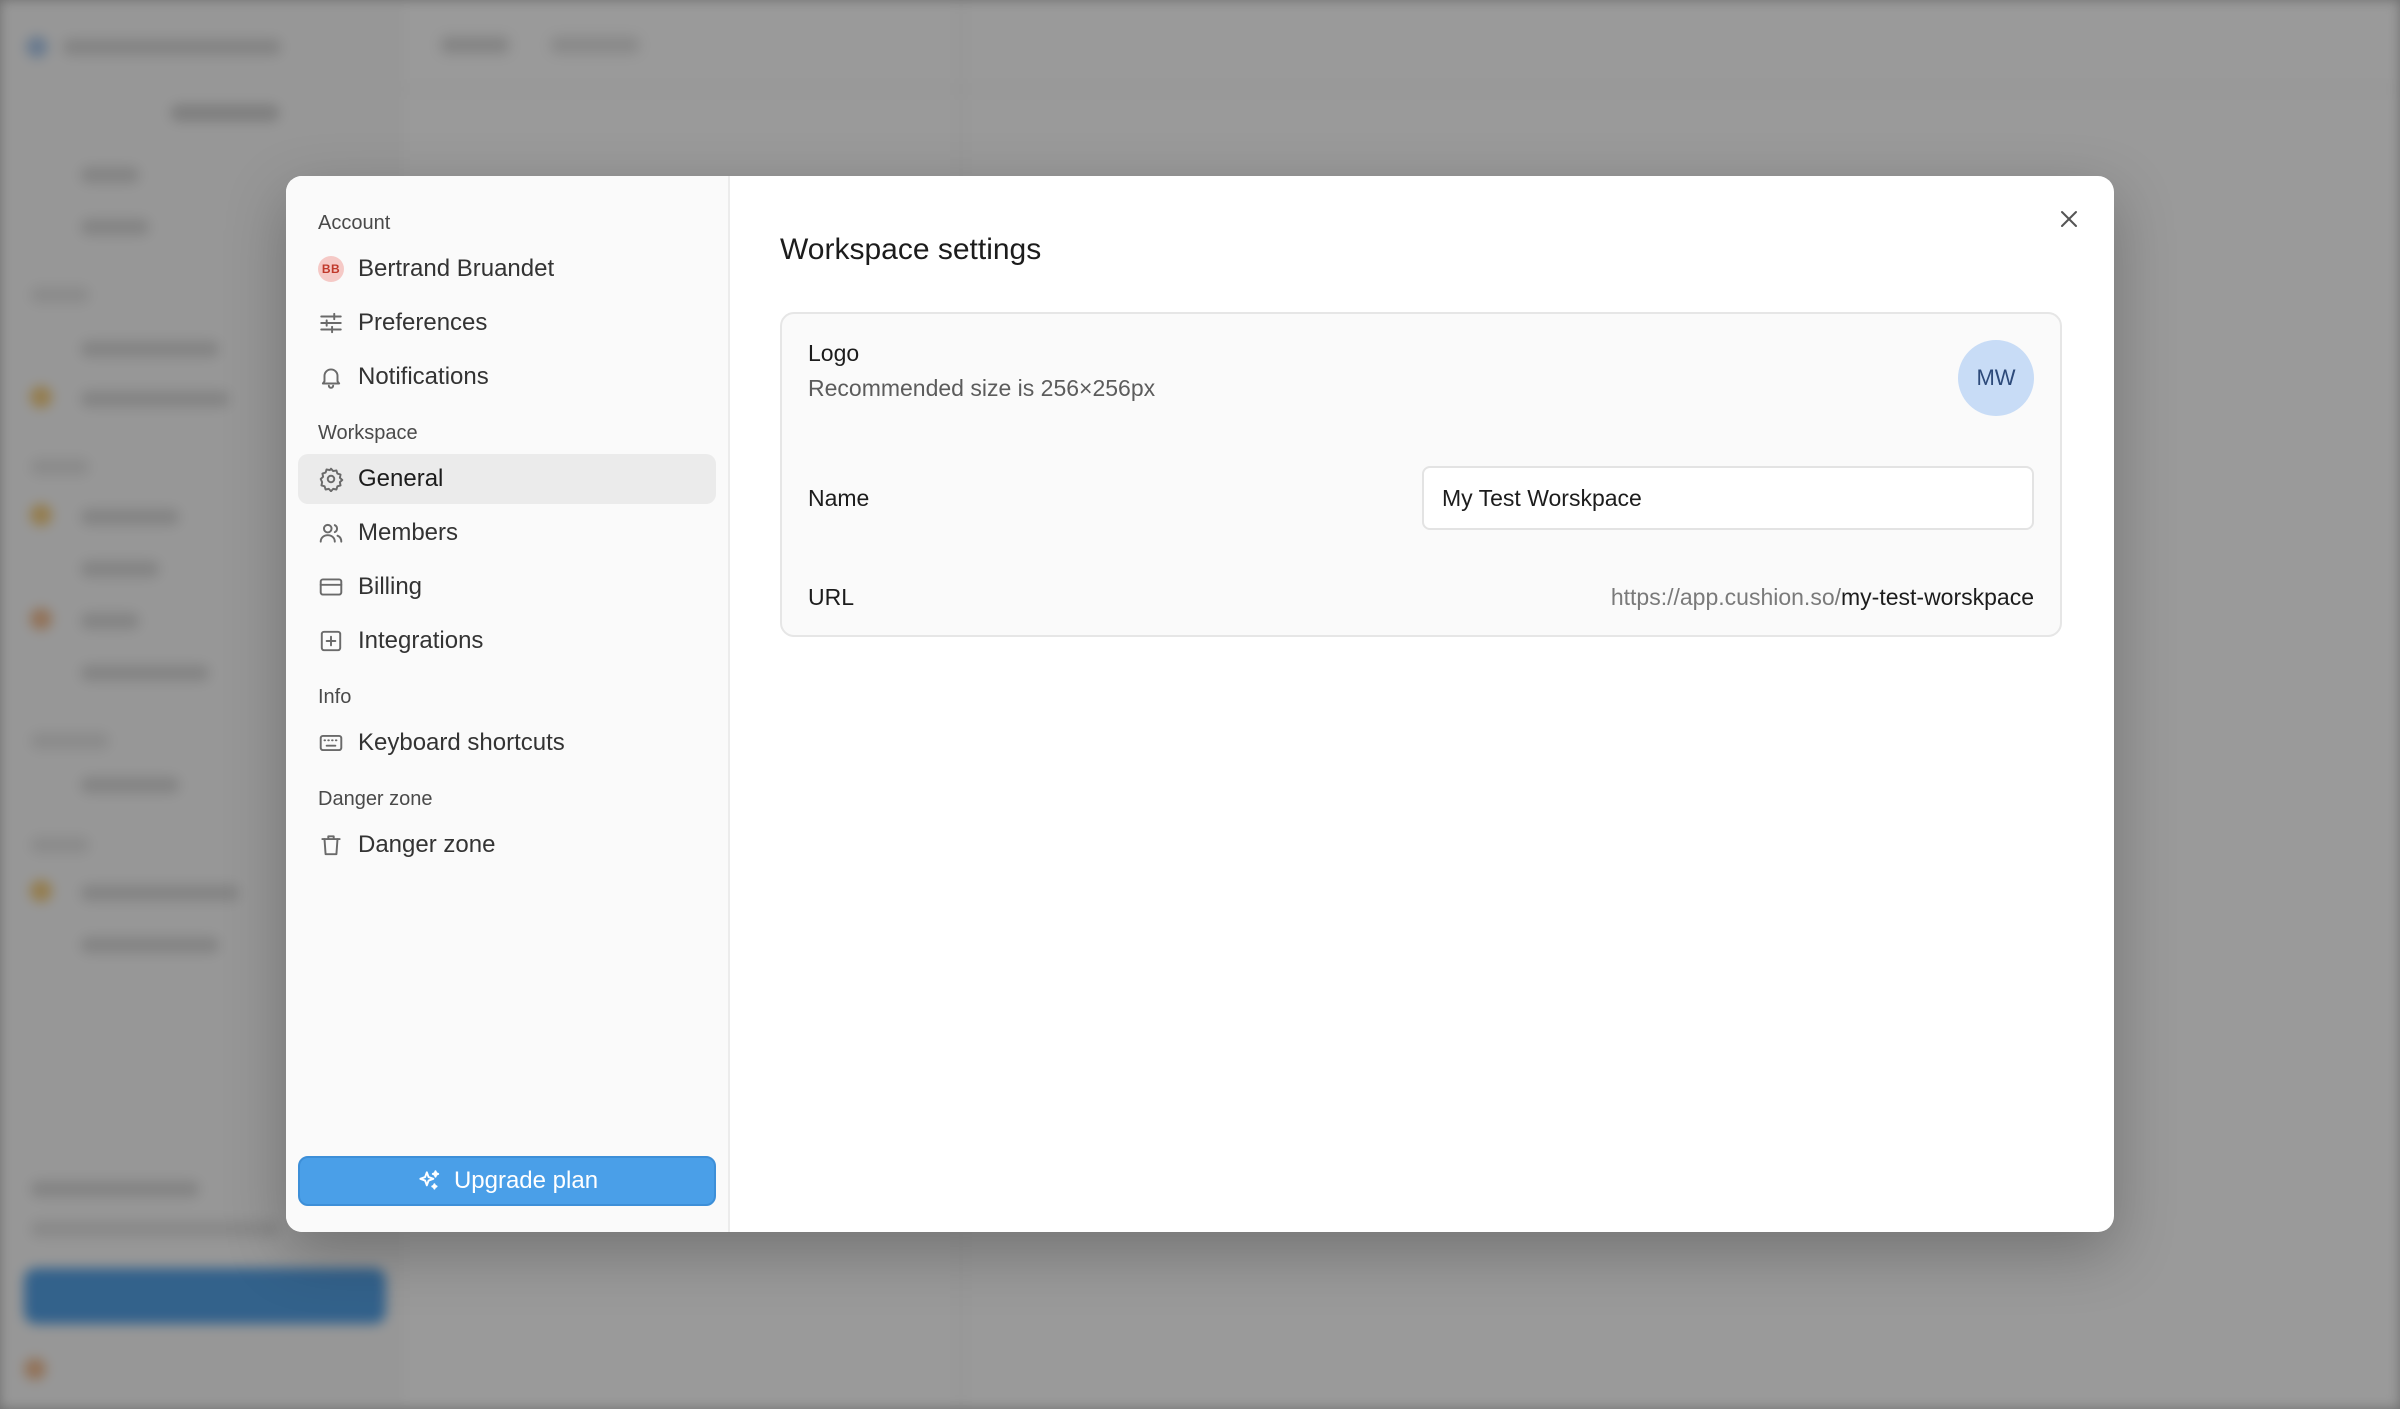 Image resolution: width=2400 pixels, height=1409 pixels. I want to click on name-row: Name, so click(1421, 498).